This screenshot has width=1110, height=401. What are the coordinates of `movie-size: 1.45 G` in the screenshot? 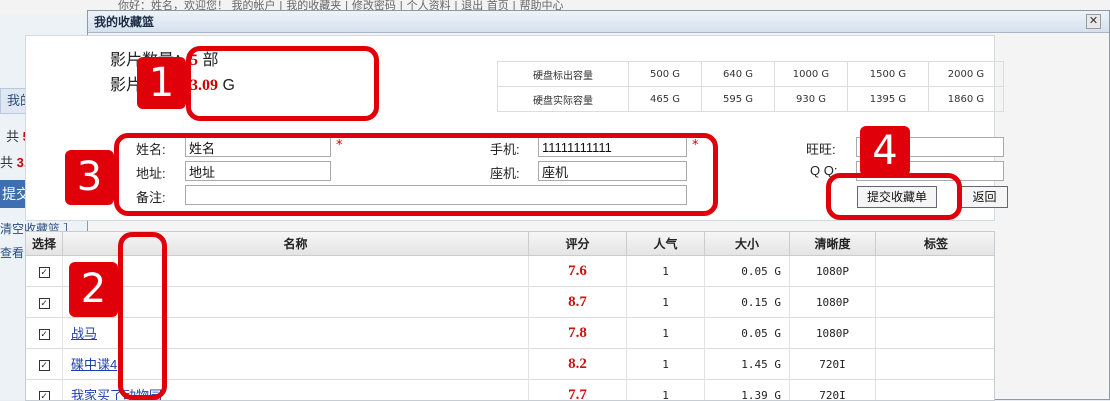 It's located at (747, 364).